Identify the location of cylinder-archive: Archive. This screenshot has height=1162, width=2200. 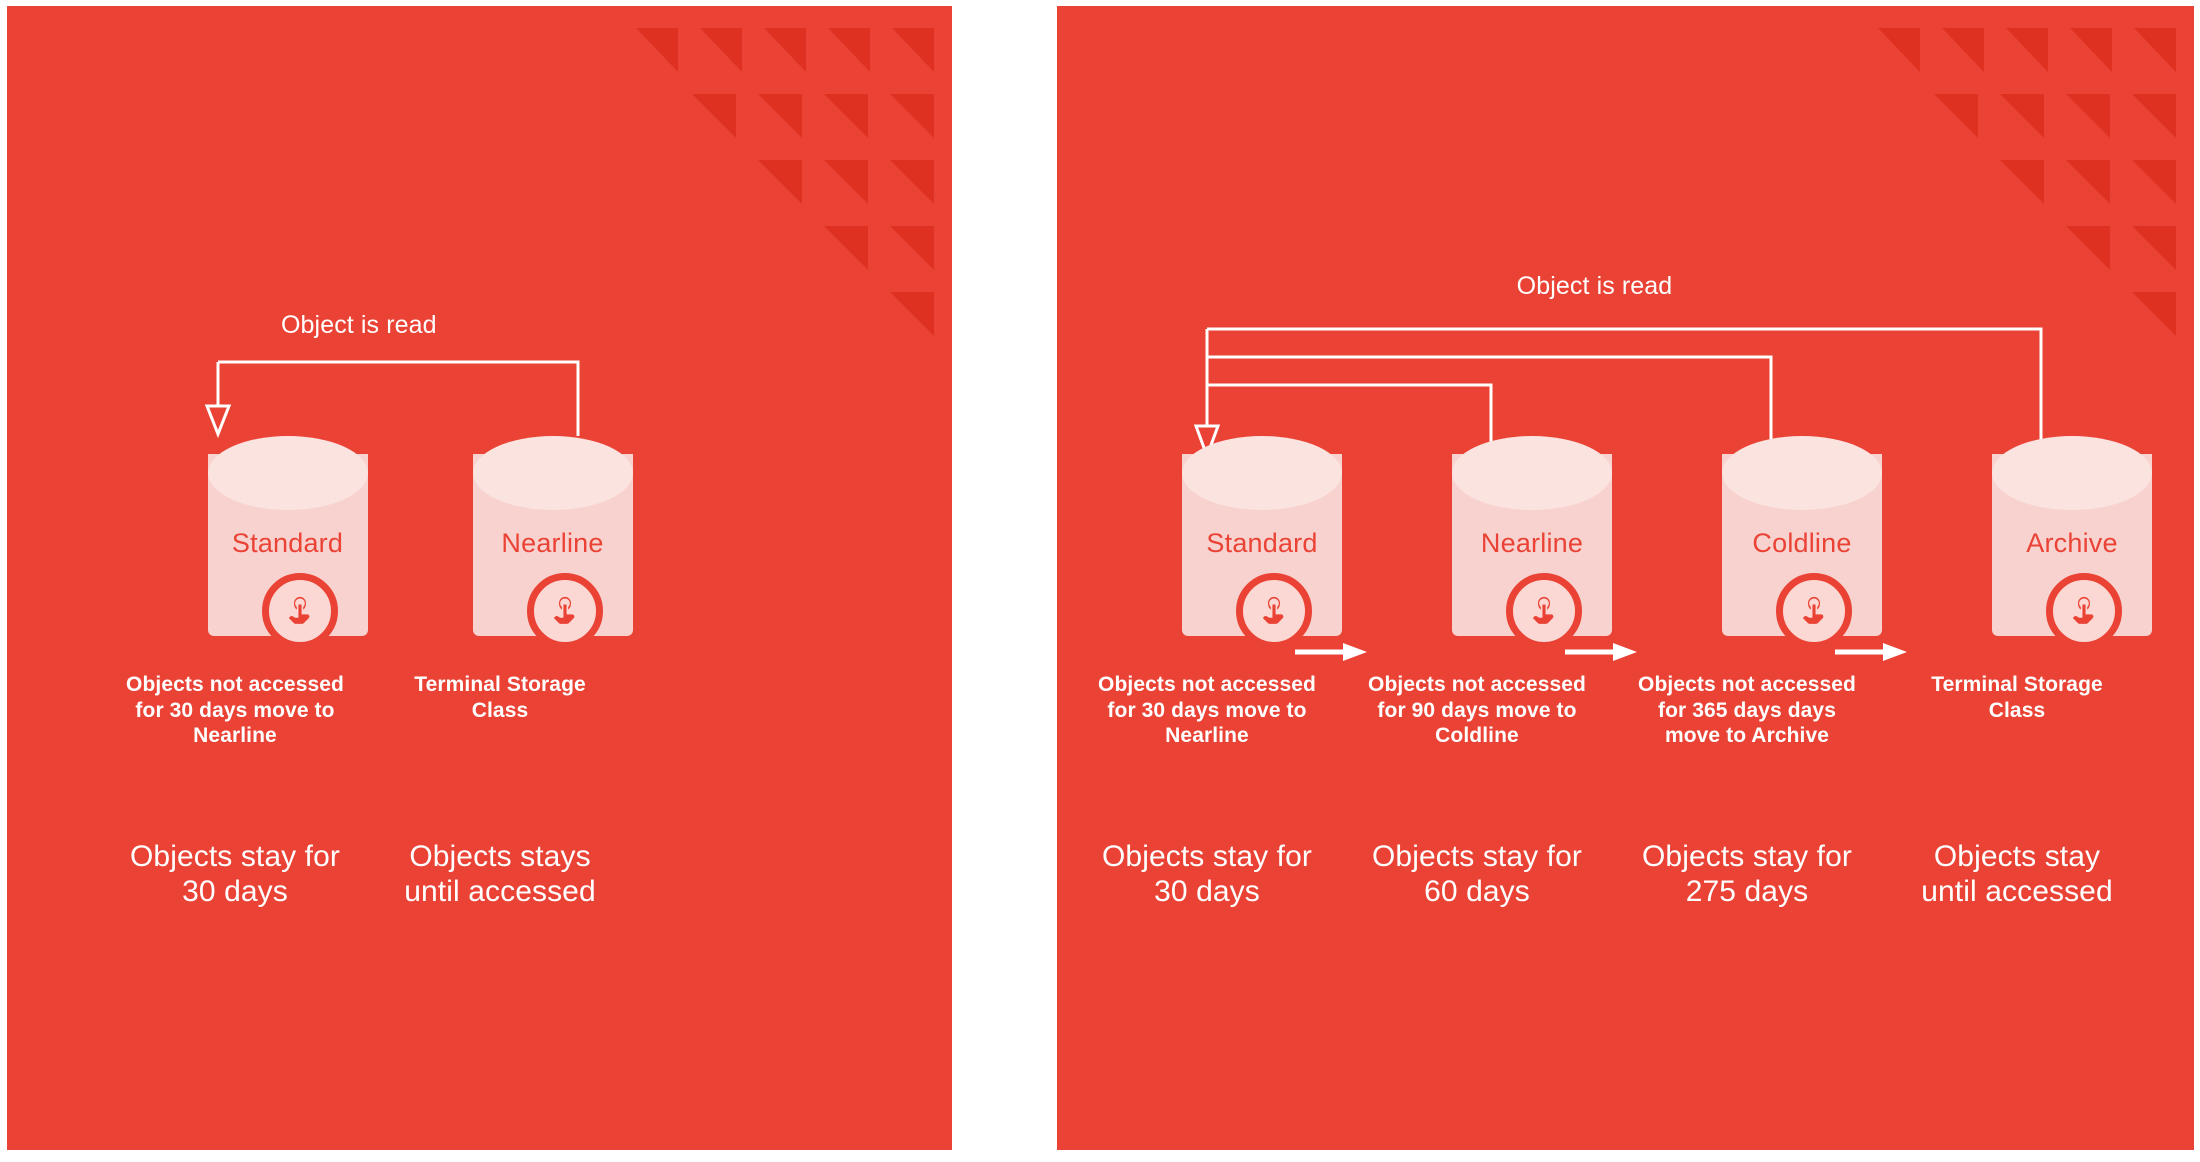
(2072, 542).